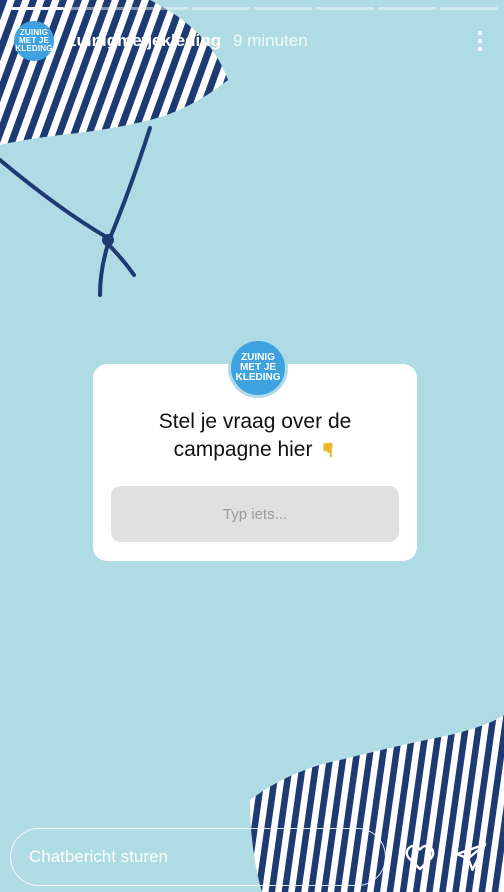 Image resolution: width=504 pixels, height=892 pixels. I want to click on sticker-avatar: ZUINIG MET JE KLEDING, so click(258, 368).